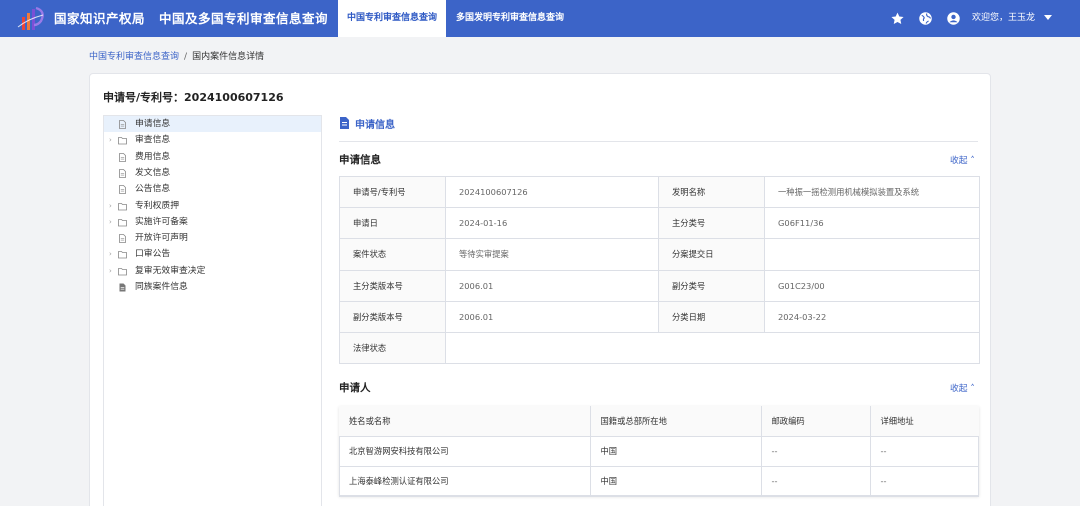  I want to click on breadcrumb-current: 国内案件信息详情, so click(228, 57).